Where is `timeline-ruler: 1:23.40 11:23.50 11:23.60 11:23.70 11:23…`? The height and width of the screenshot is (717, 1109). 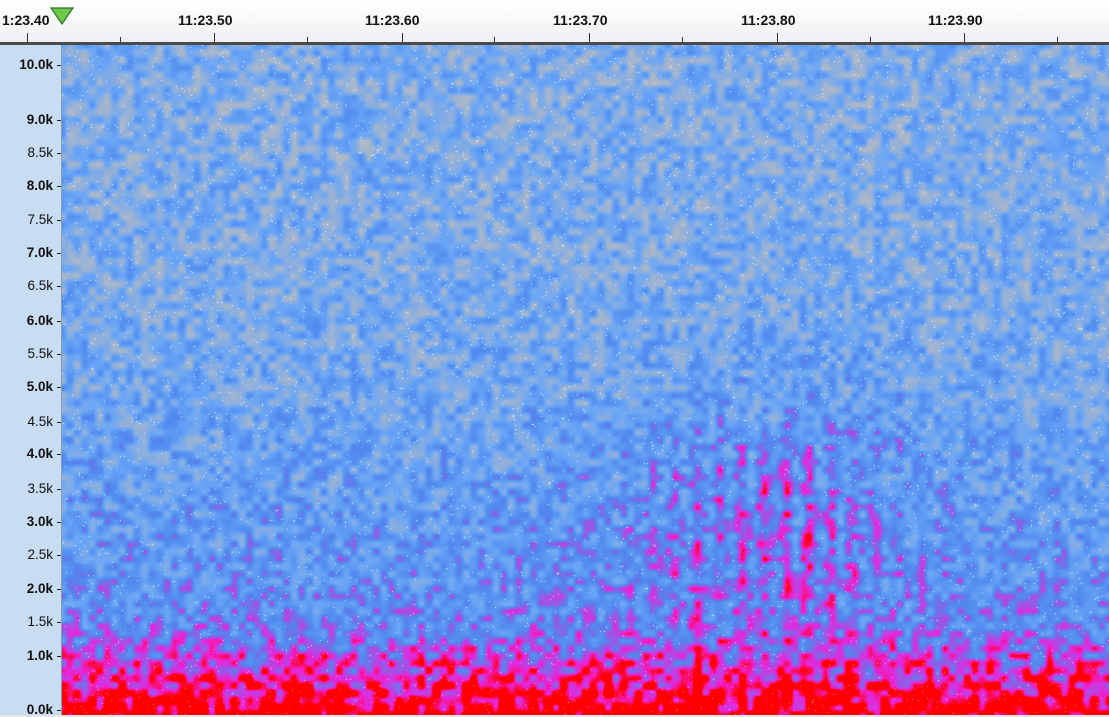 timeline-ruler: 1:23.40 11:23.50 11:23.60 11:23.70 11:23… is located at coordinates (554, 21).